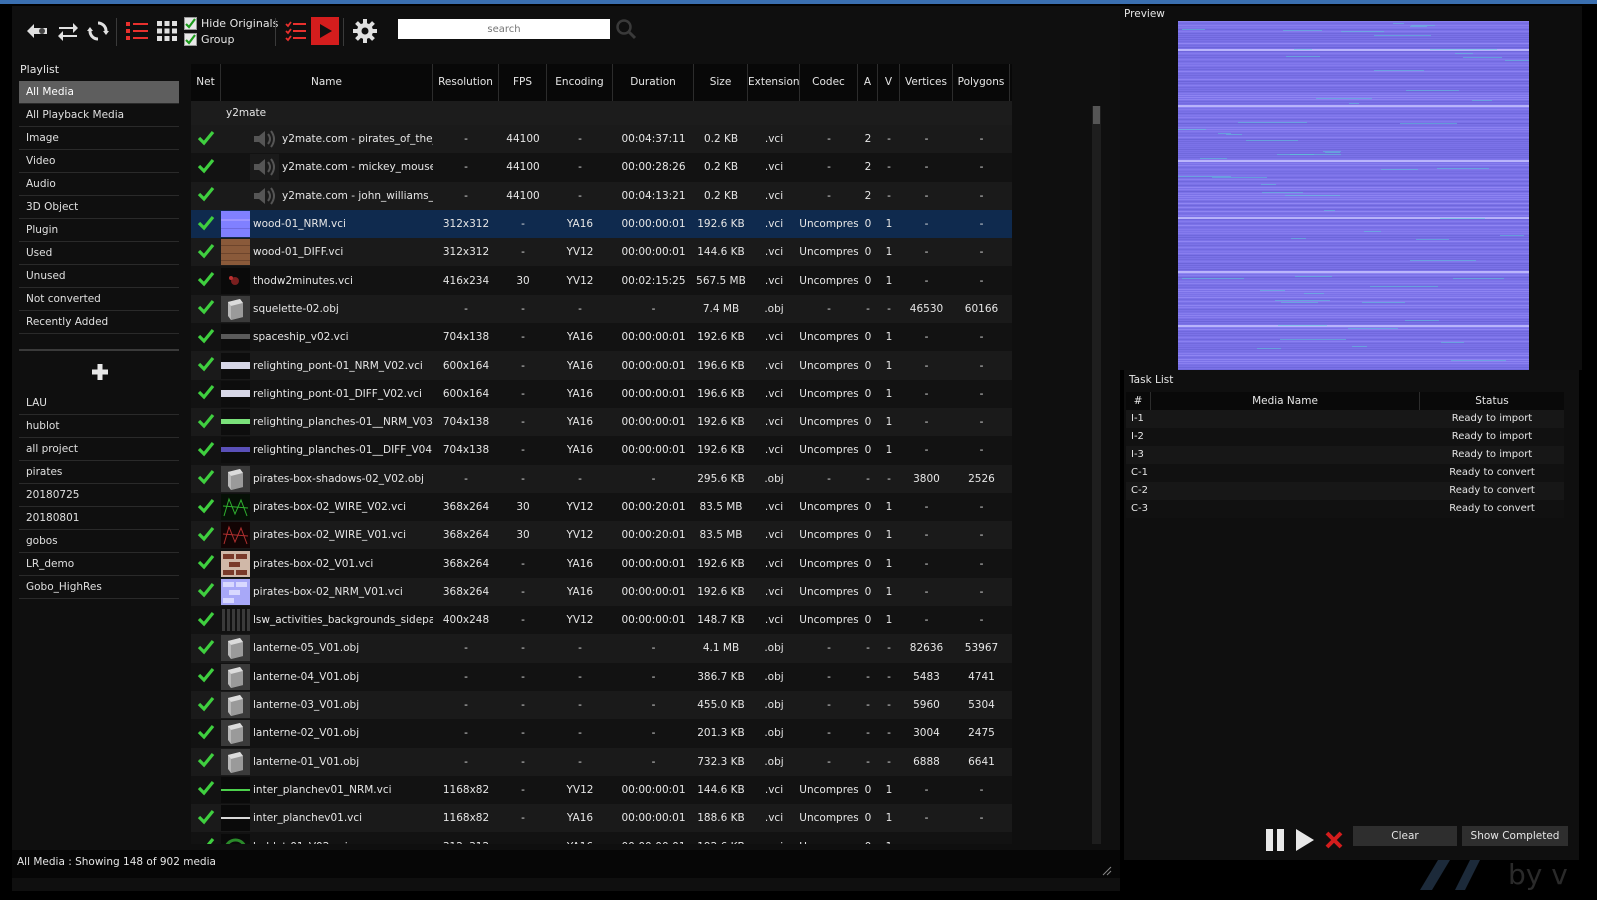  Describe the element at coordinates (100, 372) in the screenshot. I see `add-playlist-button` at that location.